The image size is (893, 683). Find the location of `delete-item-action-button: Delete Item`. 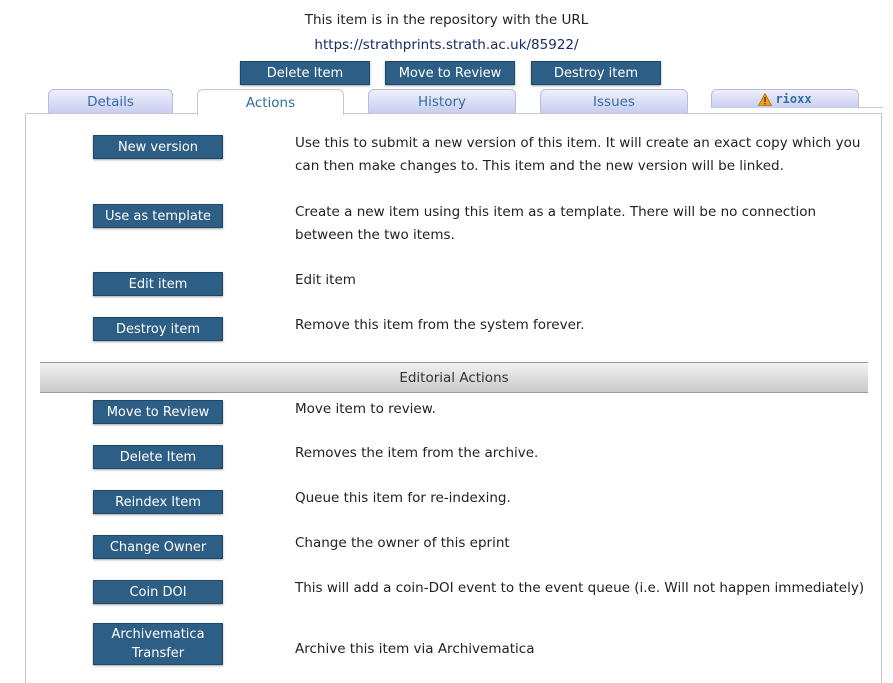

delete-item-action-button: Delete Item is located at coordinates (158, 457).